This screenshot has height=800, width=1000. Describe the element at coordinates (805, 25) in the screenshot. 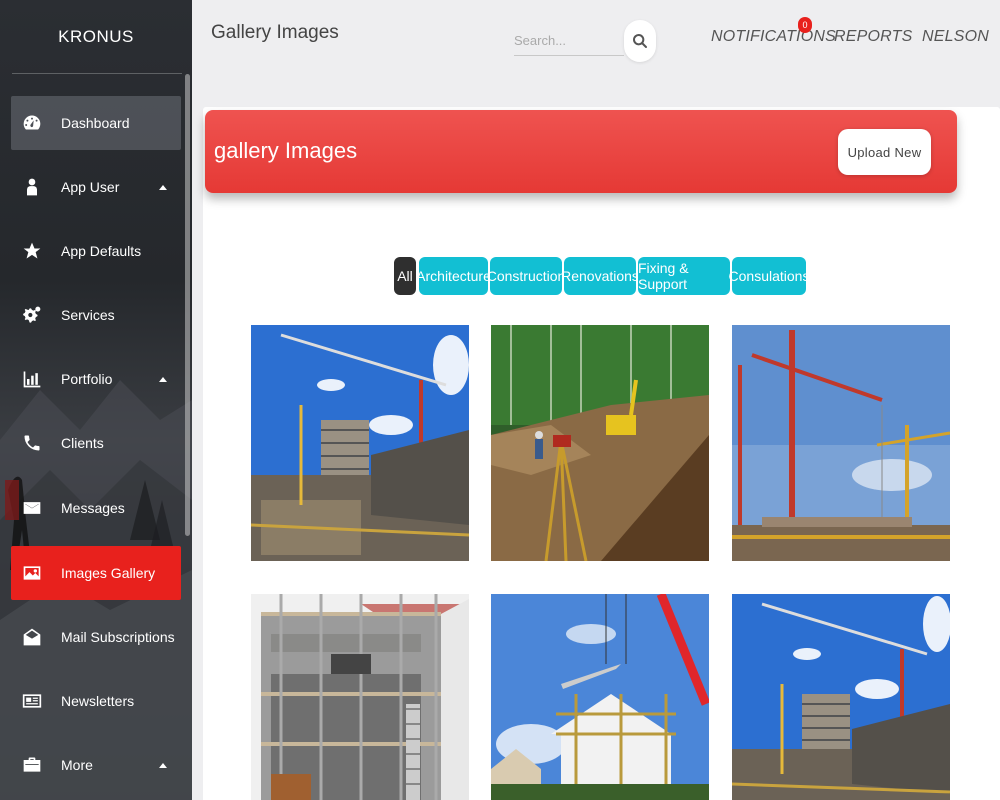

I see `notifications-badge: 0` at that location.